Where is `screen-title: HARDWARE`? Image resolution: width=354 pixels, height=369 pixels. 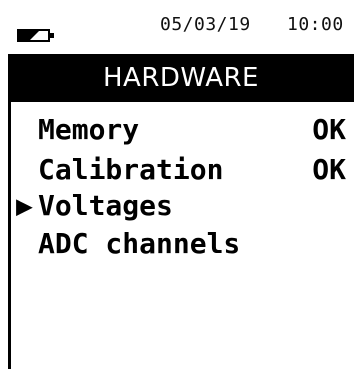
screen-title: HARDWARE is located at coordinates (181, 78).